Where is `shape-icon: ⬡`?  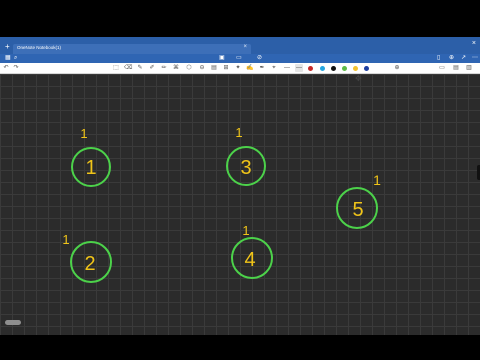
shape-icon: ⬡ is located at coordinates (189, 68).